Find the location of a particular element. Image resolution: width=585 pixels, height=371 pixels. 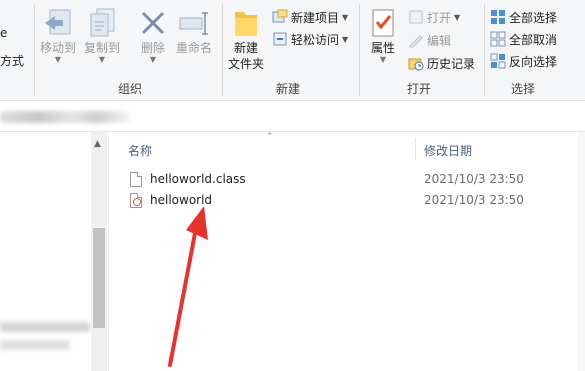

address-bar is located at coordinates (292, 116).